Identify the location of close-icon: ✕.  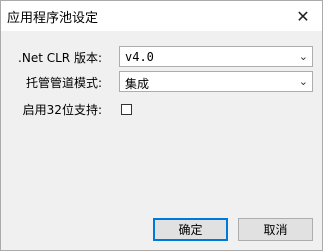
(303, 16).